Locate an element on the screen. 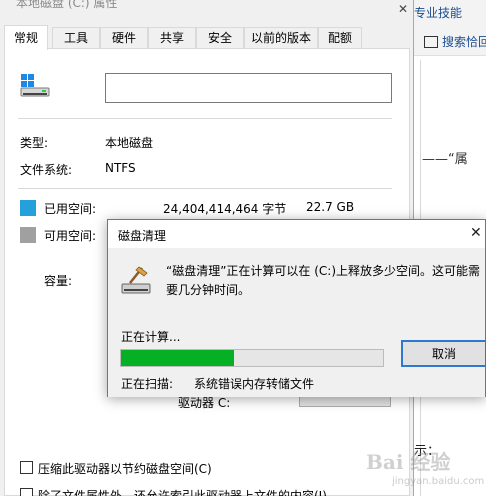  cancel-button: 取消 is located at coordinates (443, 353).